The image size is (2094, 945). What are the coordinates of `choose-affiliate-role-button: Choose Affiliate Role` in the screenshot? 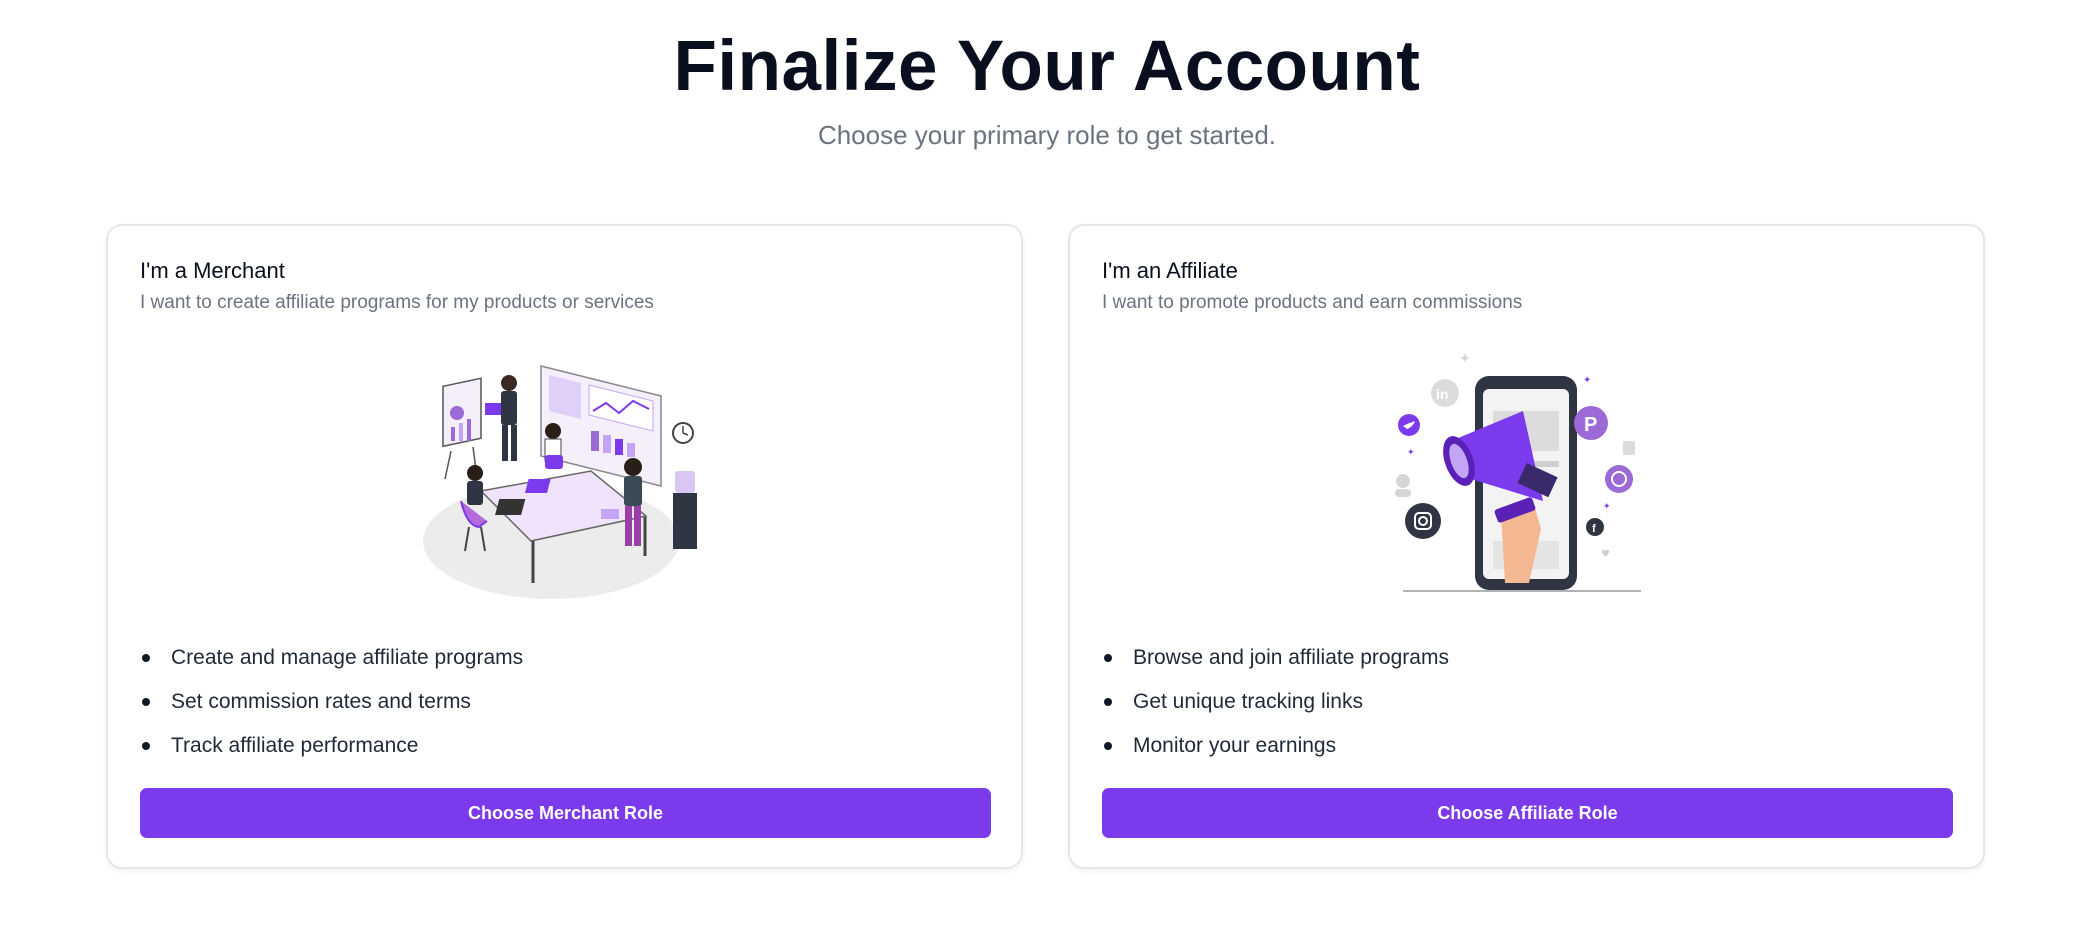 It's located at (1527, 813).